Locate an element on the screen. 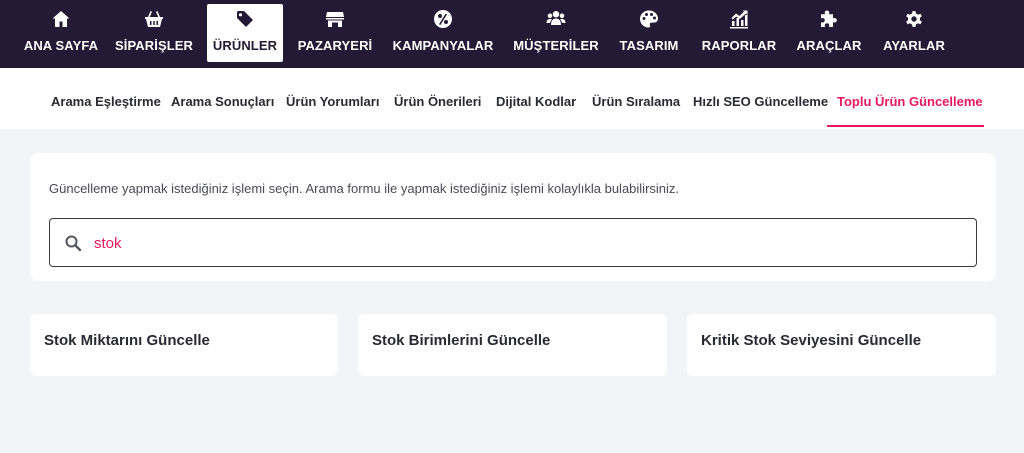 Image resolution: width=1024 pixels, height=453 pixels. subnav-item-urun-onerileri: Ürün Önerileri is located at coordinates (437, 101).